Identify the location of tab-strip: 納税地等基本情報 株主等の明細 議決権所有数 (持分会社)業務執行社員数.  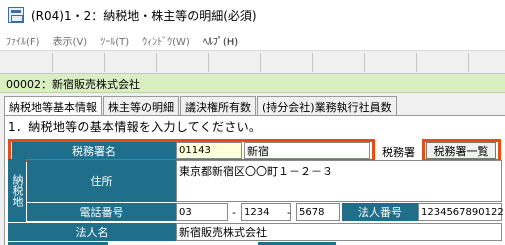
(201, 106).